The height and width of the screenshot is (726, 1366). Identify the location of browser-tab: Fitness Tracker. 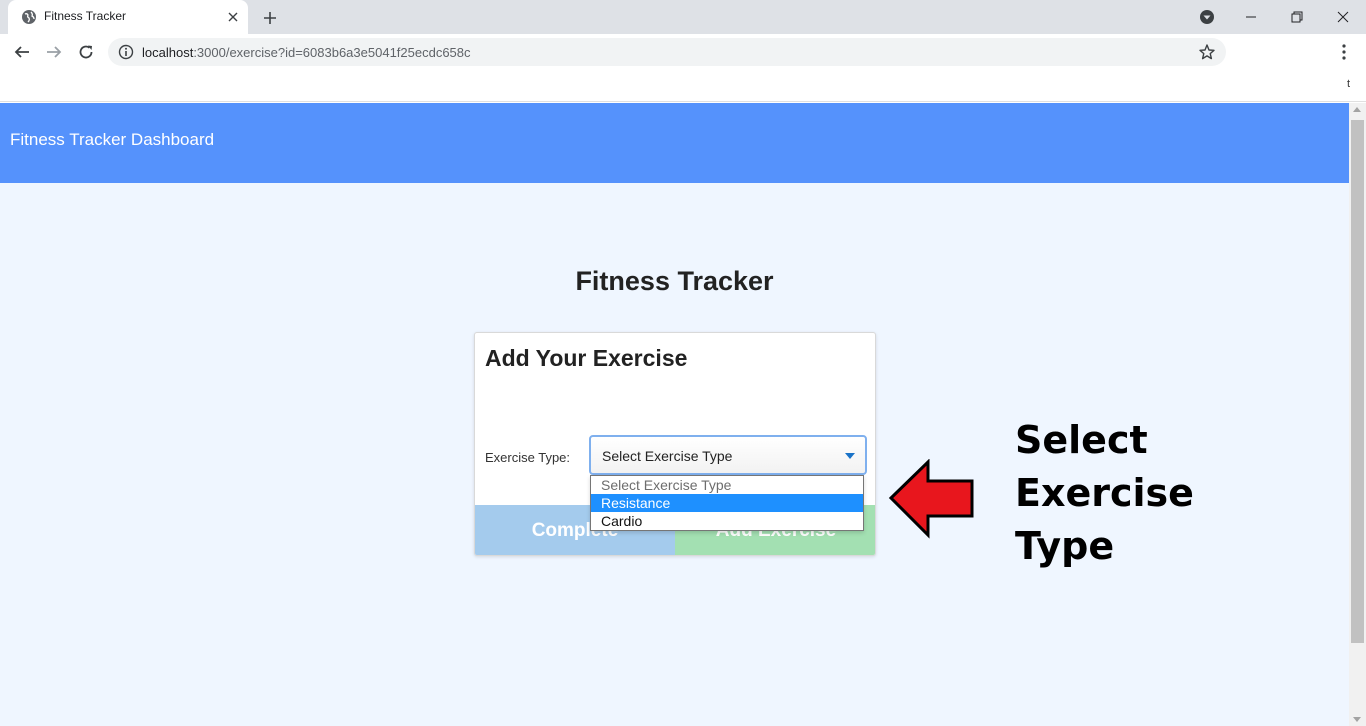
(128, 17).